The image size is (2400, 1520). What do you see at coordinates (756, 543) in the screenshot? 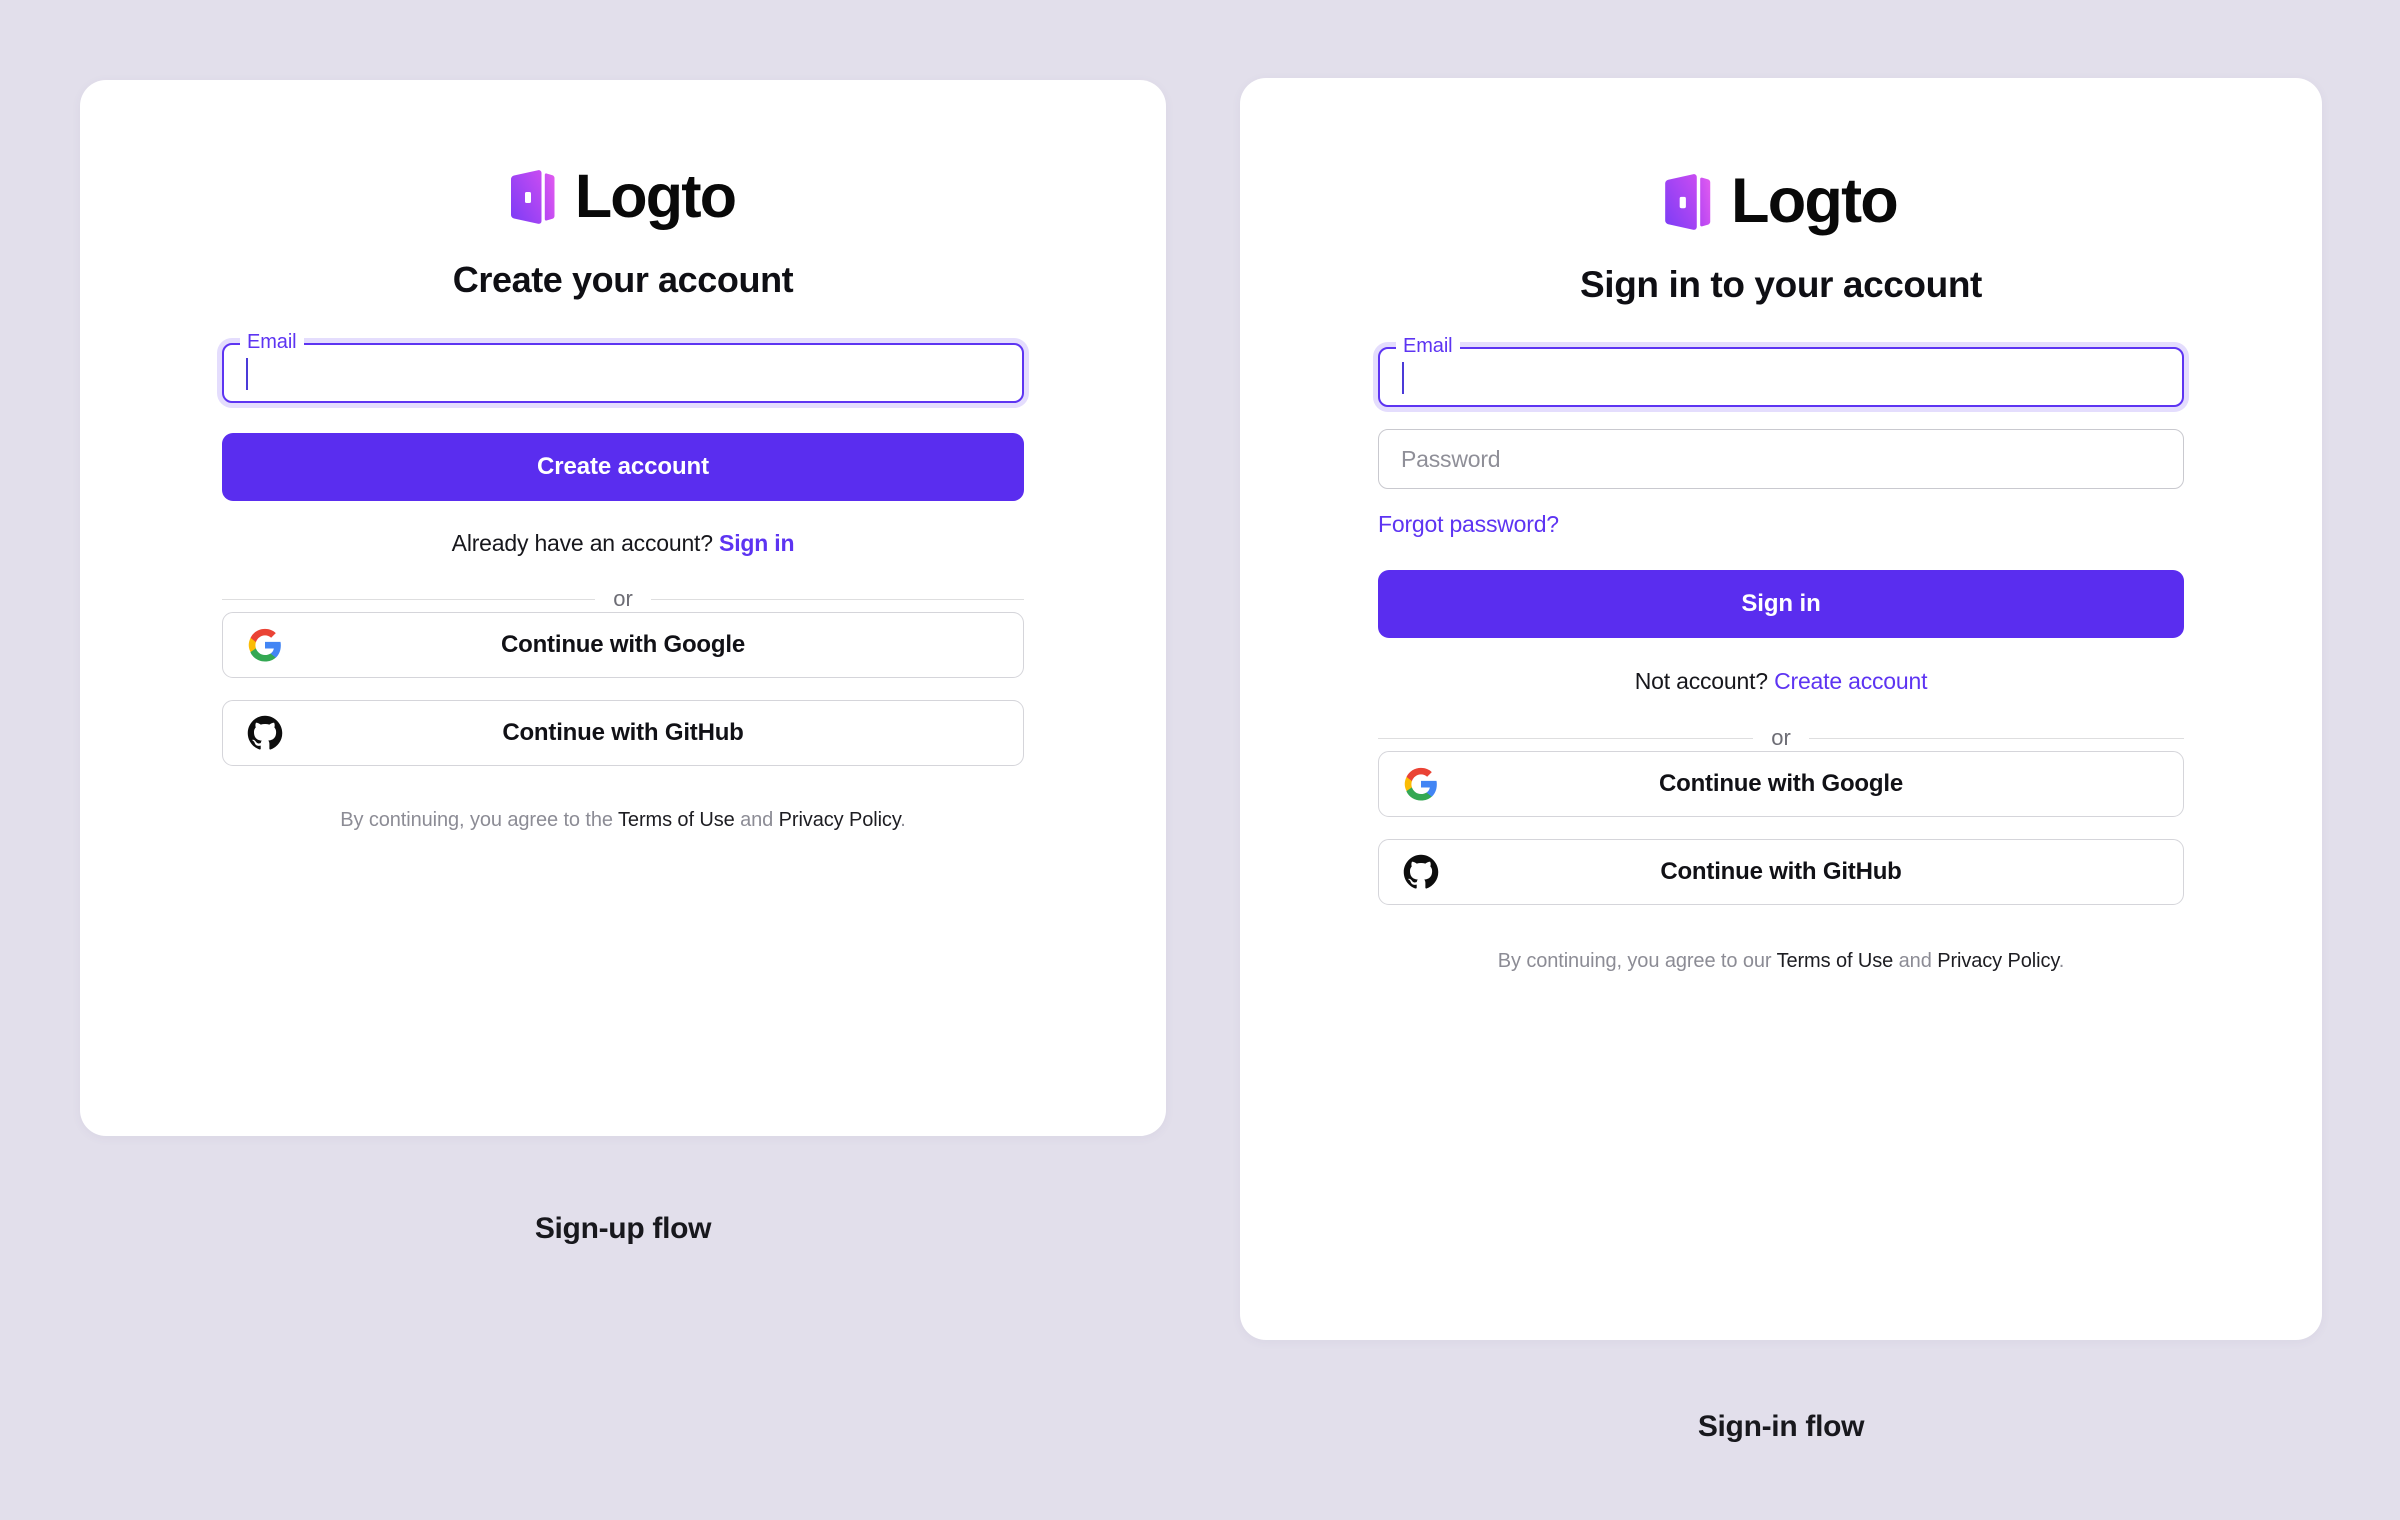
I see `sign-in-link: Sign in` at bounding box center [756, 543].